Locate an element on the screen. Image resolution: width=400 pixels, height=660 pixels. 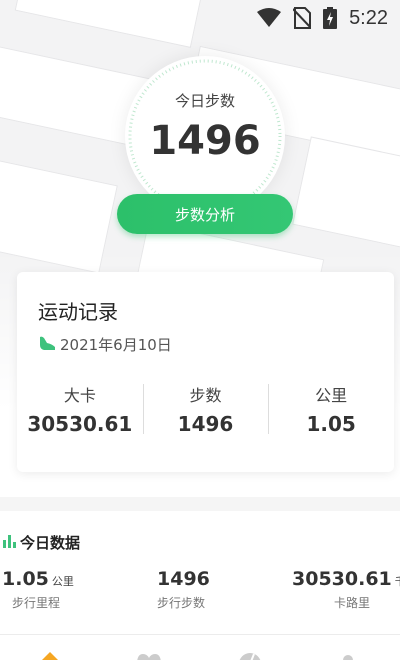
record-date-row: 2021年6月10日 is located at coordinates (105, 344).